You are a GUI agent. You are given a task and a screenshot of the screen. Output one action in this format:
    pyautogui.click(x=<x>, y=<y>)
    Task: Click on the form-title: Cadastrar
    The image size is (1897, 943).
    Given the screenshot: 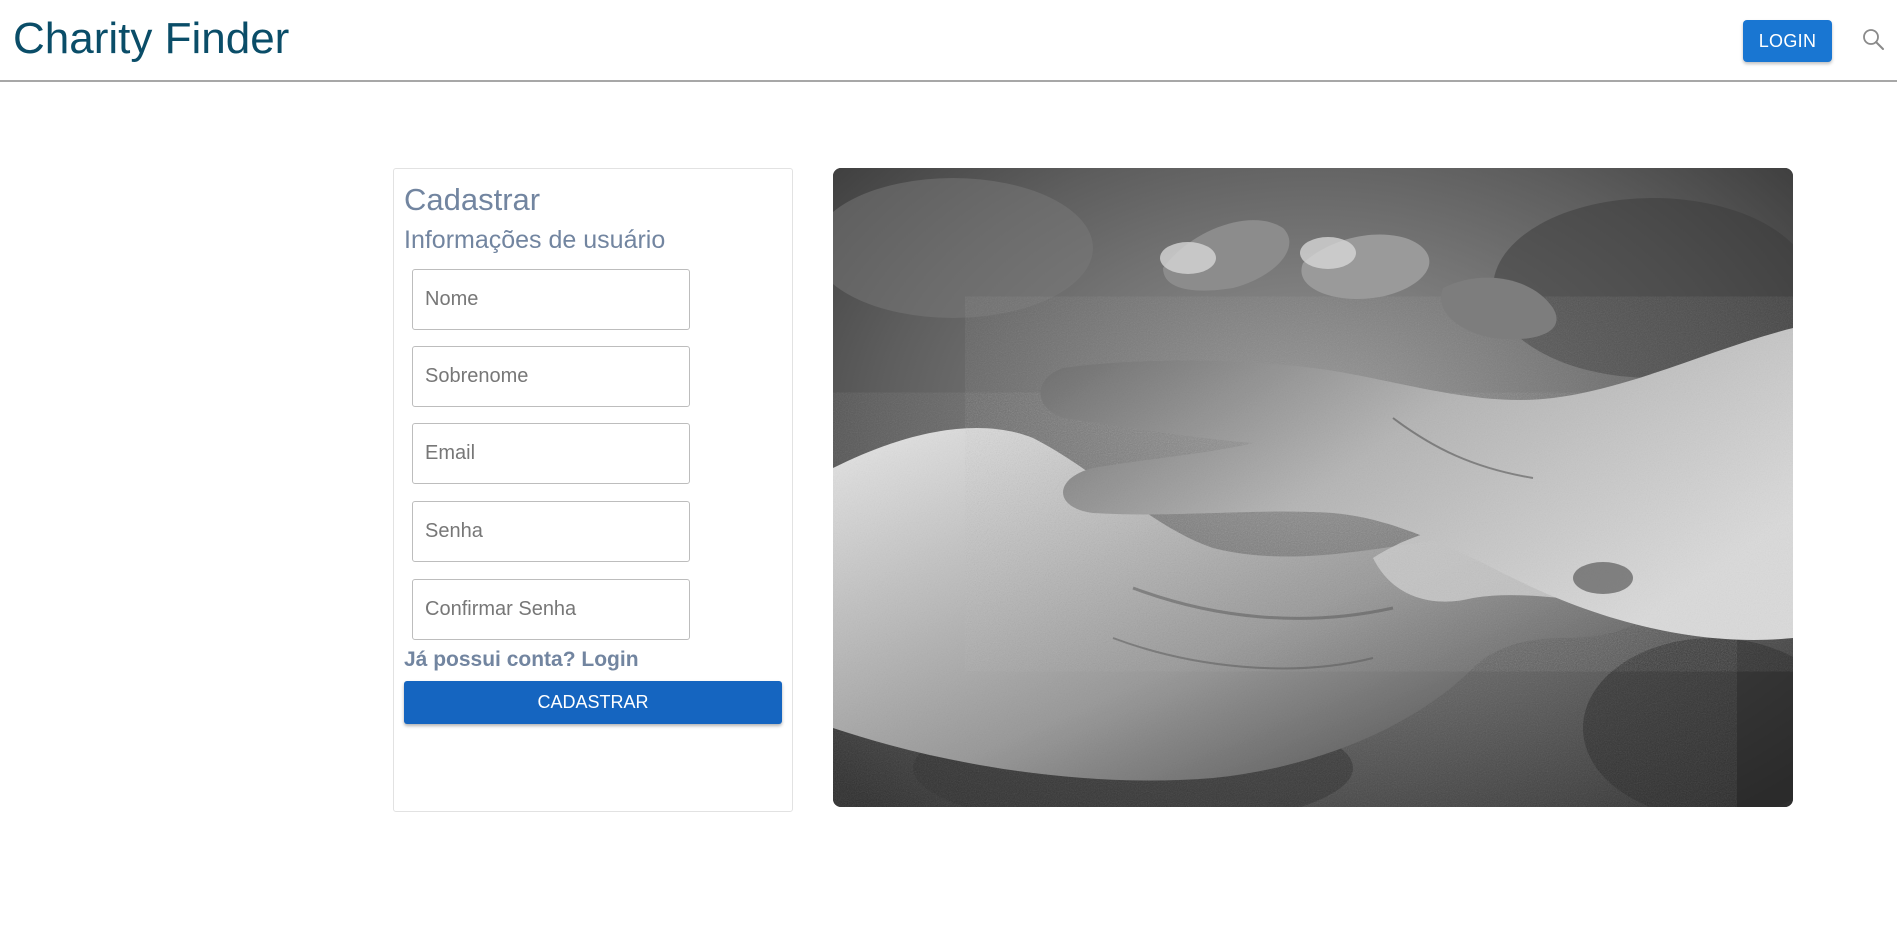 What is the action you would take?
    pyautogui.click(x=472, y=199)
    